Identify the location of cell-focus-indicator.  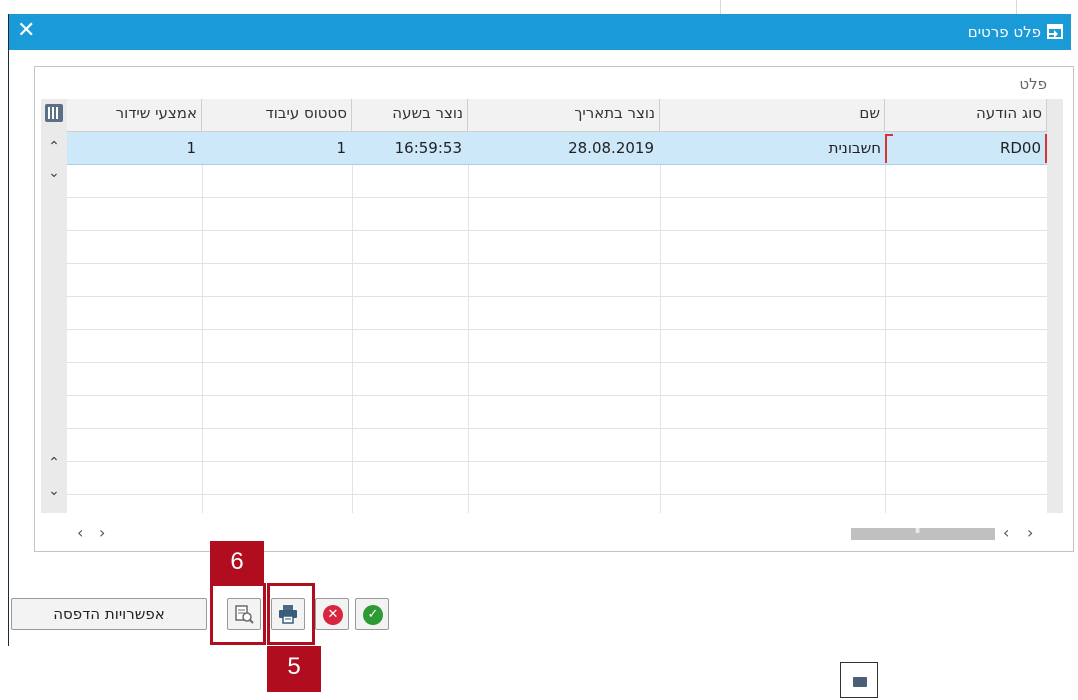
(966, 148).